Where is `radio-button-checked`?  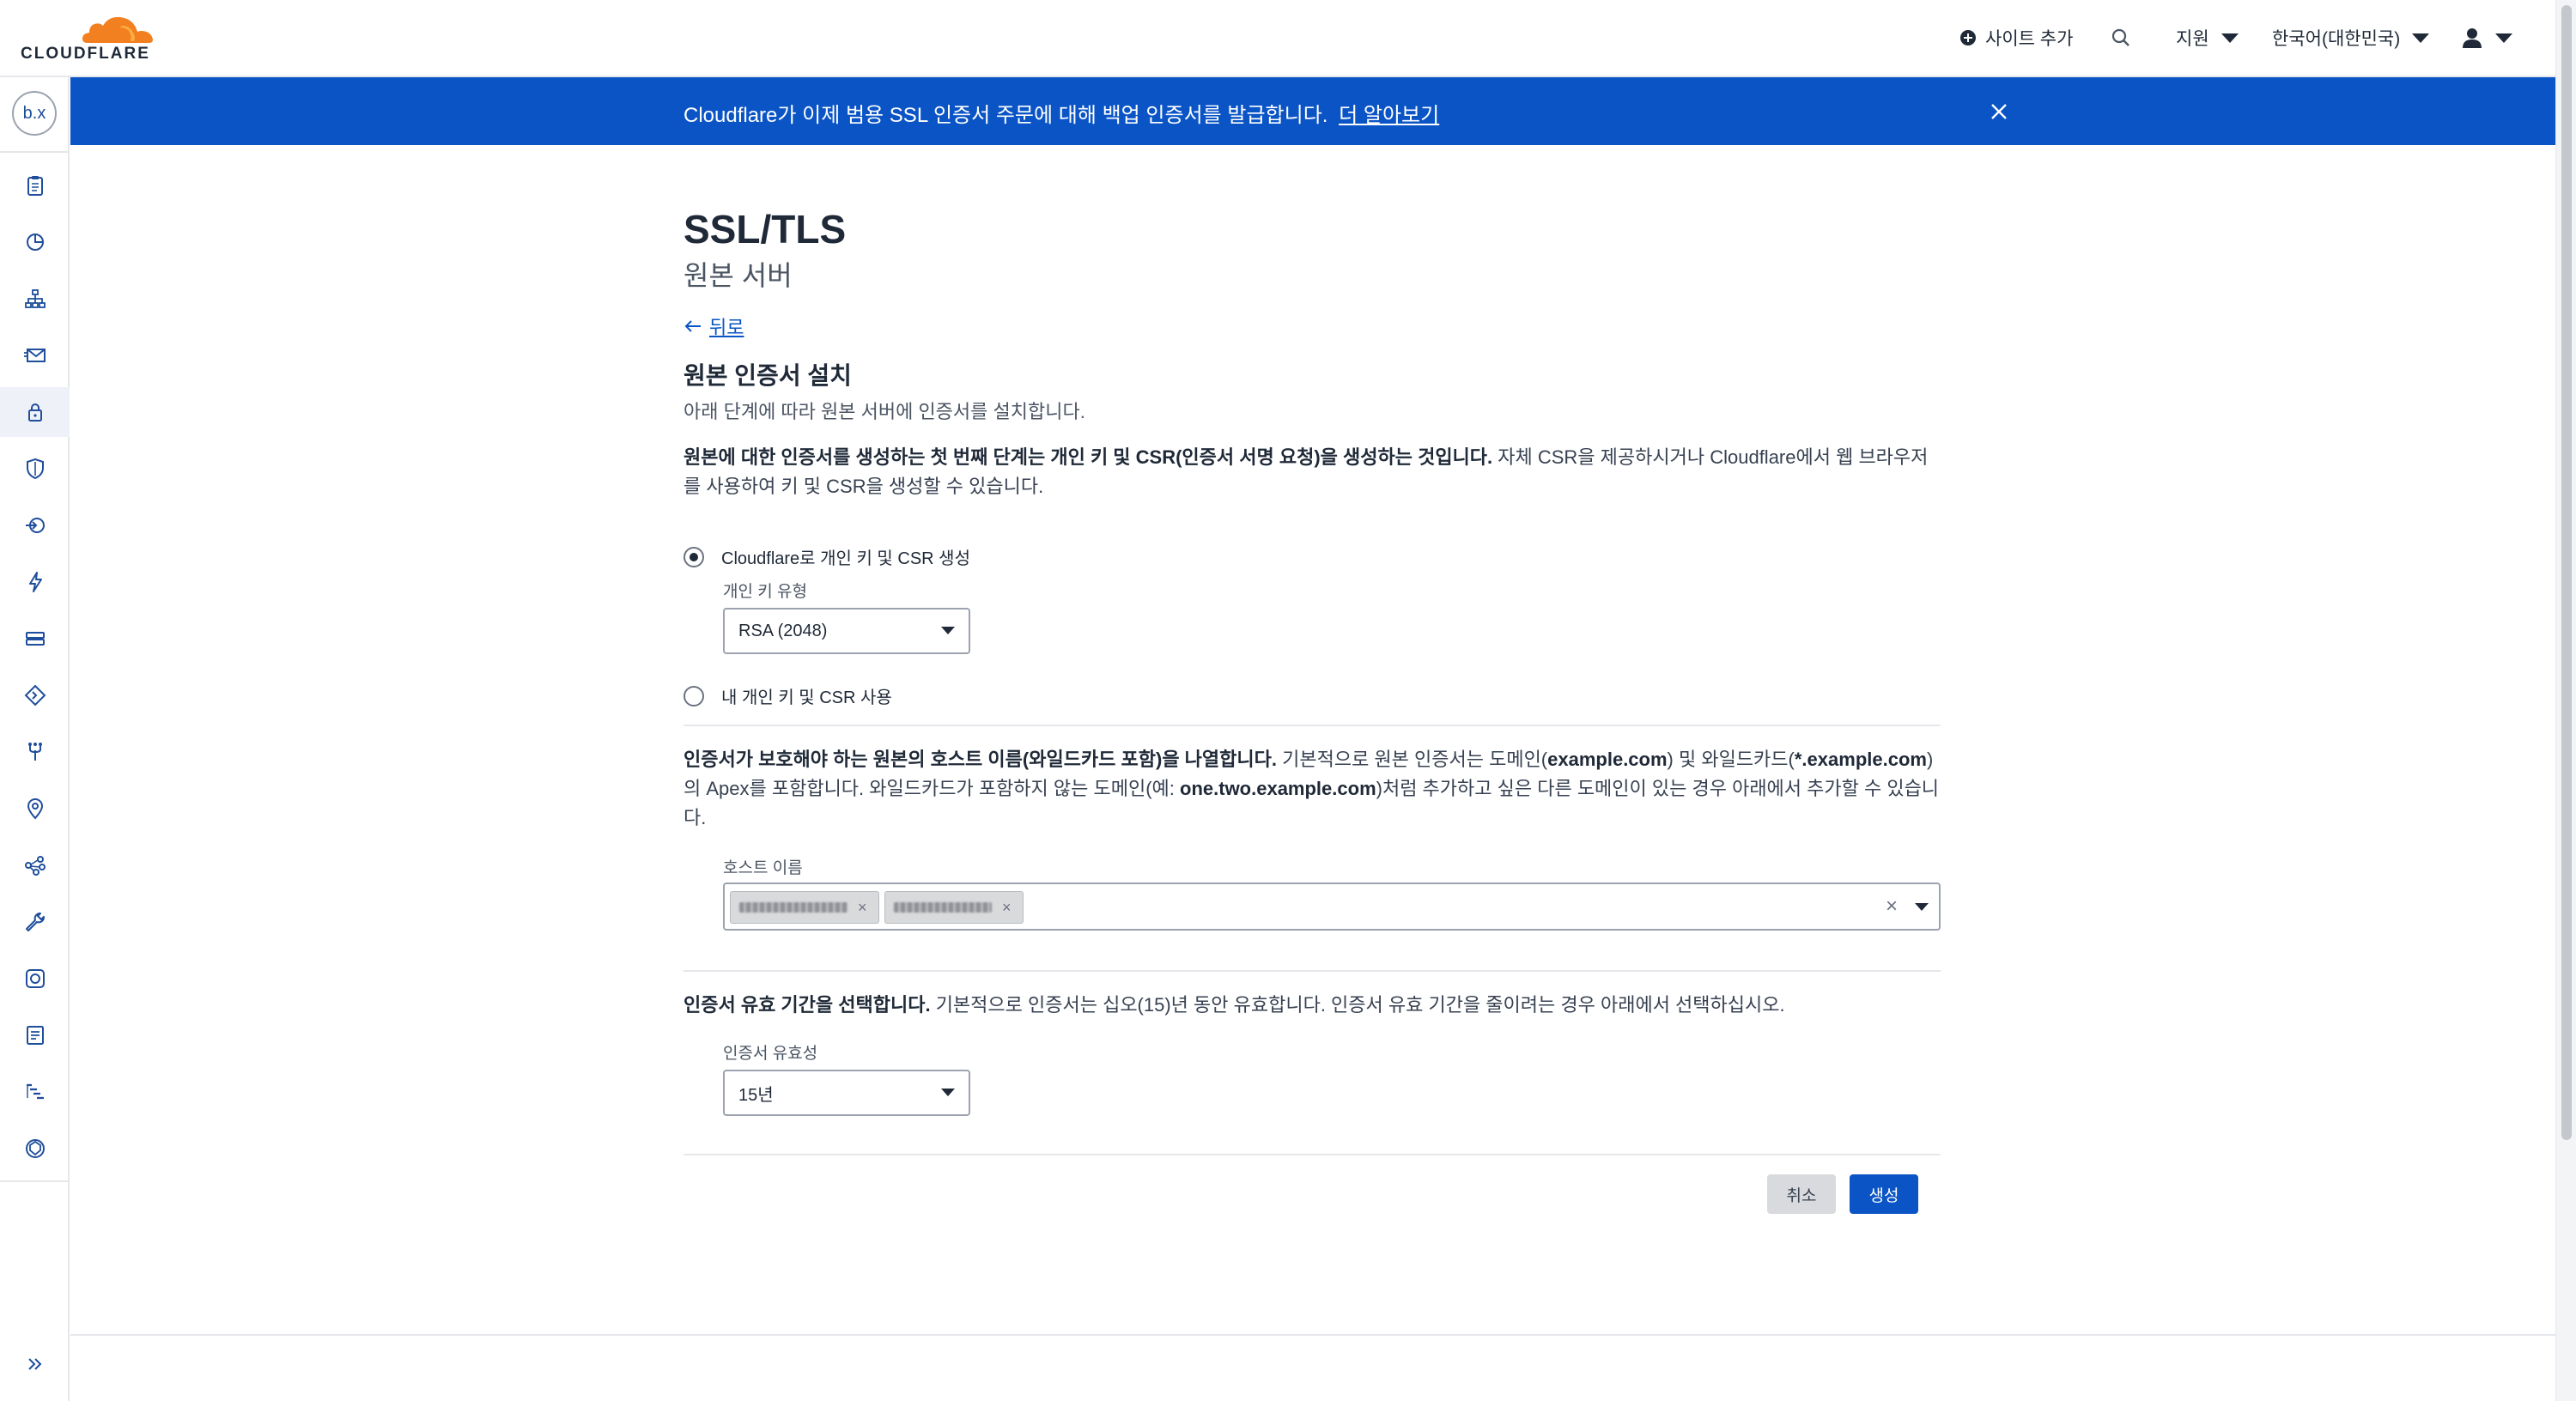 radio-button-checked is located at coordinates (693, 556).